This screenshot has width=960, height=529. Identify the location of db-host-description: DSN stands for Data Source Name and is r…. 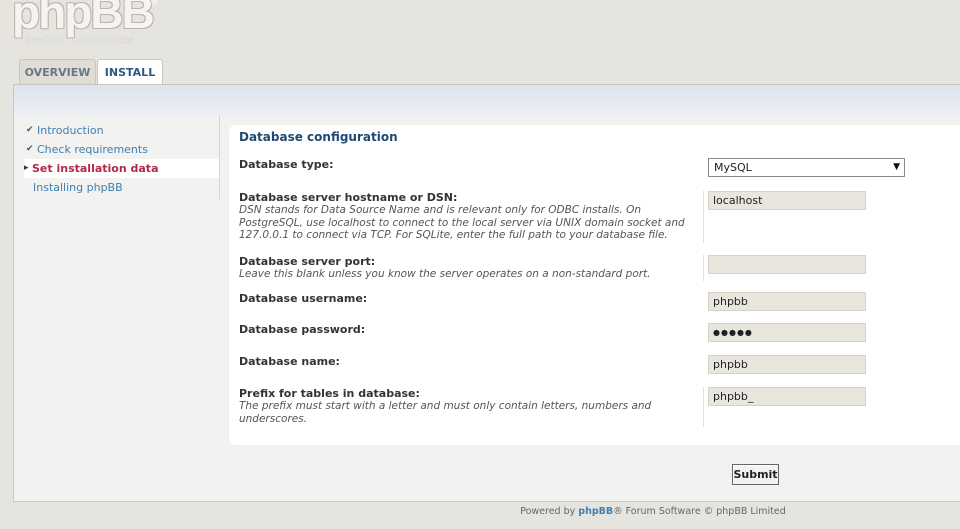
(462, 222).